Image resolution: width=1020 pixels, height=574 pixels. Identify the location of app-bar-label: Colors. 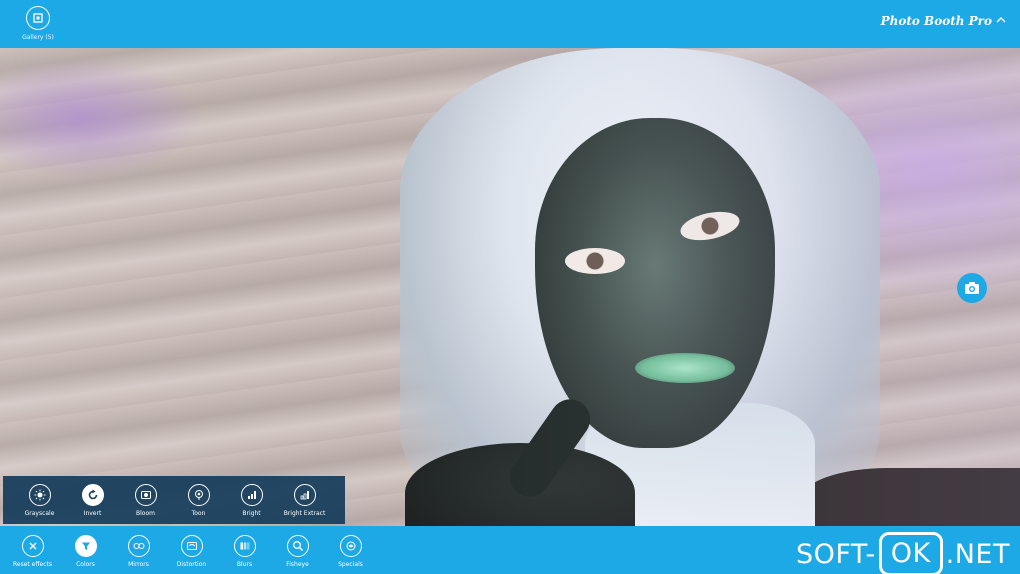
(85, 564).